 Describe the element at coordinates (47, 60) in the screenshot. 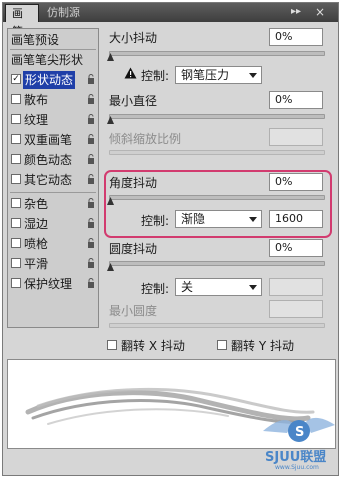

I see `brush-tip-shape-item: 画笔笔尖形状` at that location.